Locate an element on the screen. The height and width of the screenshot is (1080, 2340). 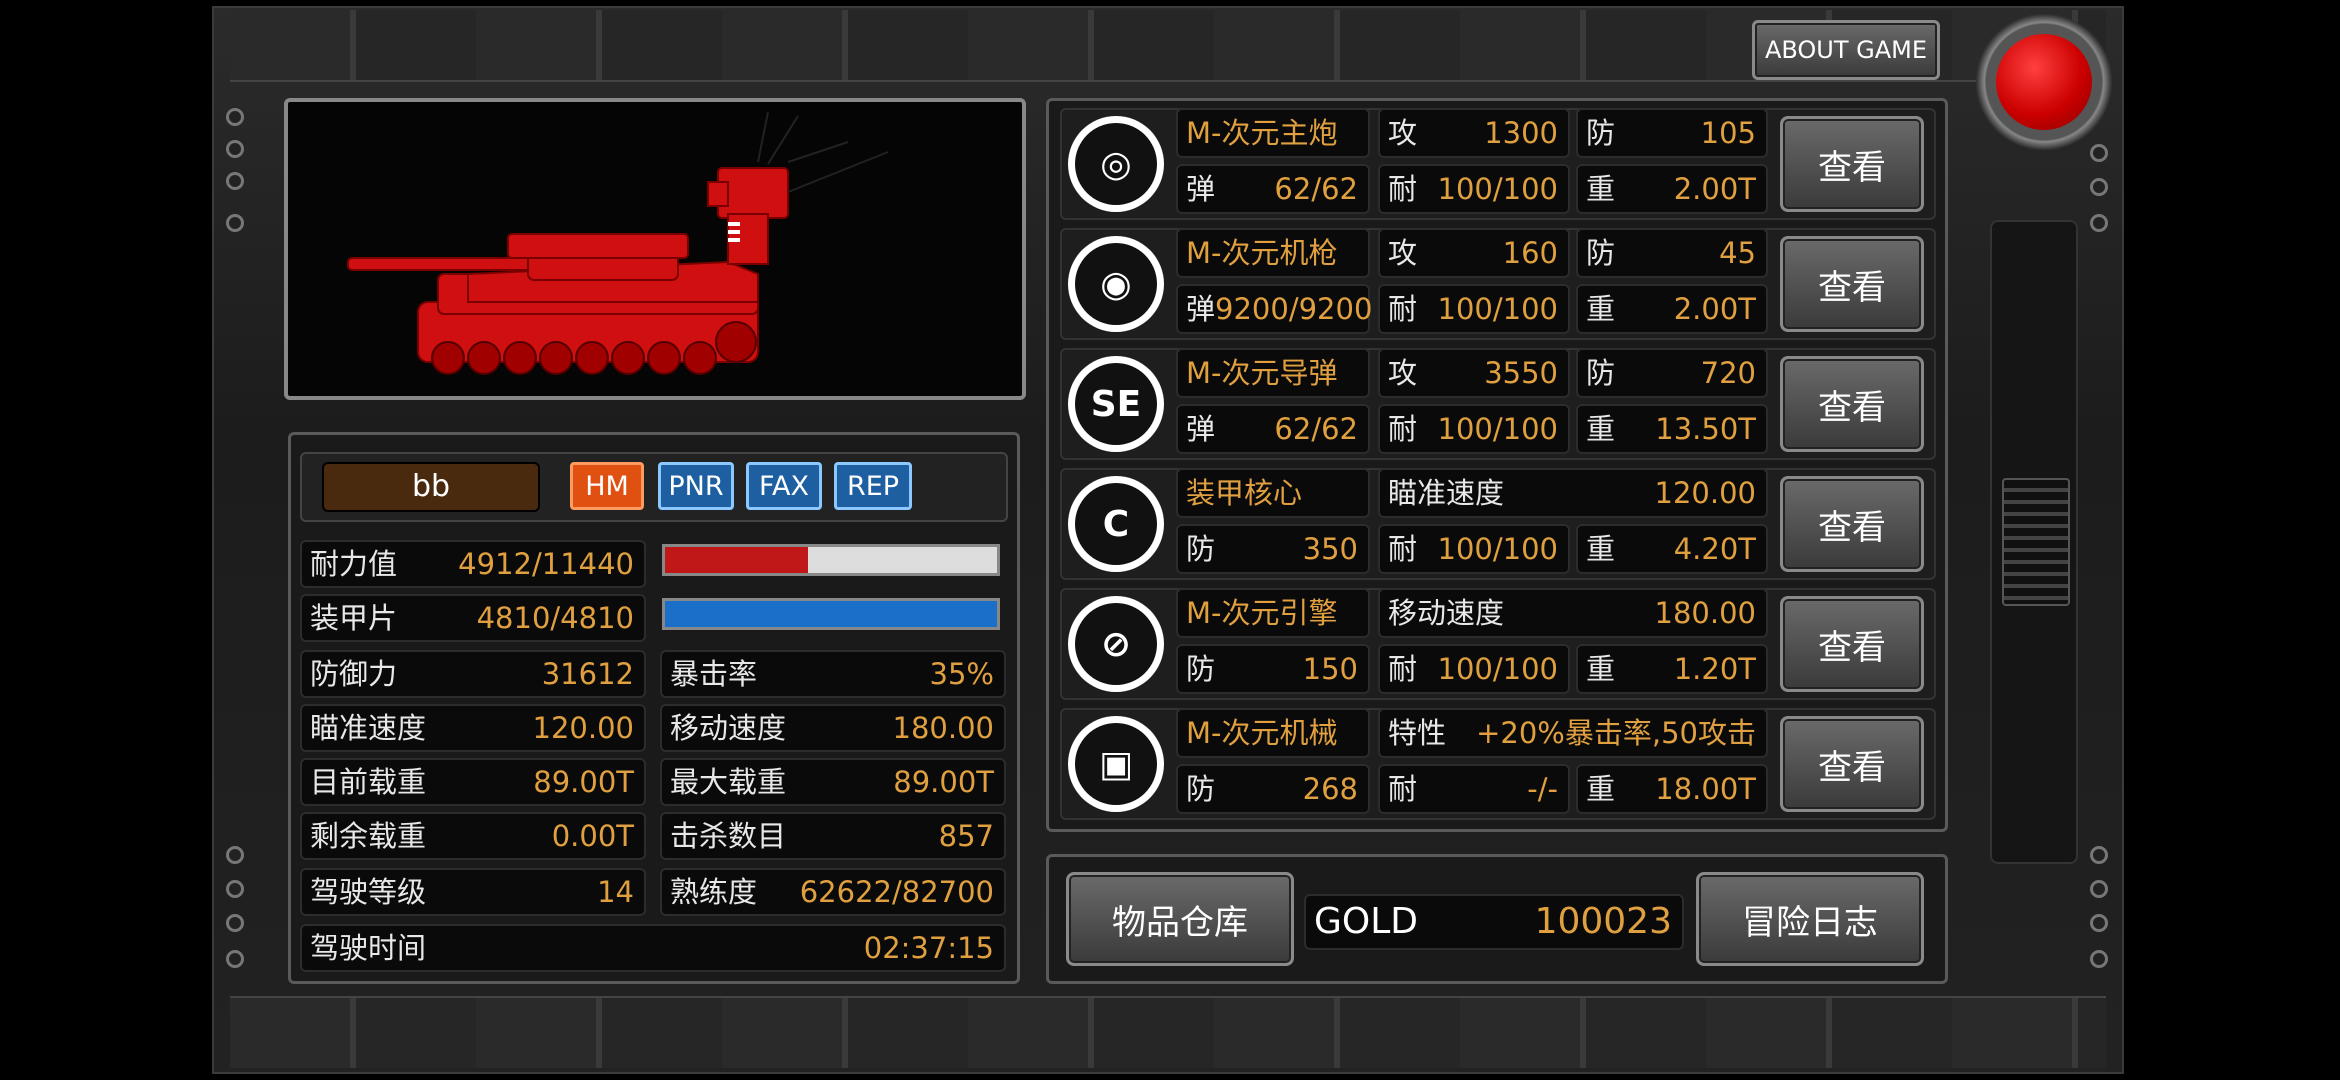
equipment-stat-label: 移动速度 is located at coordinates (1446, 612).